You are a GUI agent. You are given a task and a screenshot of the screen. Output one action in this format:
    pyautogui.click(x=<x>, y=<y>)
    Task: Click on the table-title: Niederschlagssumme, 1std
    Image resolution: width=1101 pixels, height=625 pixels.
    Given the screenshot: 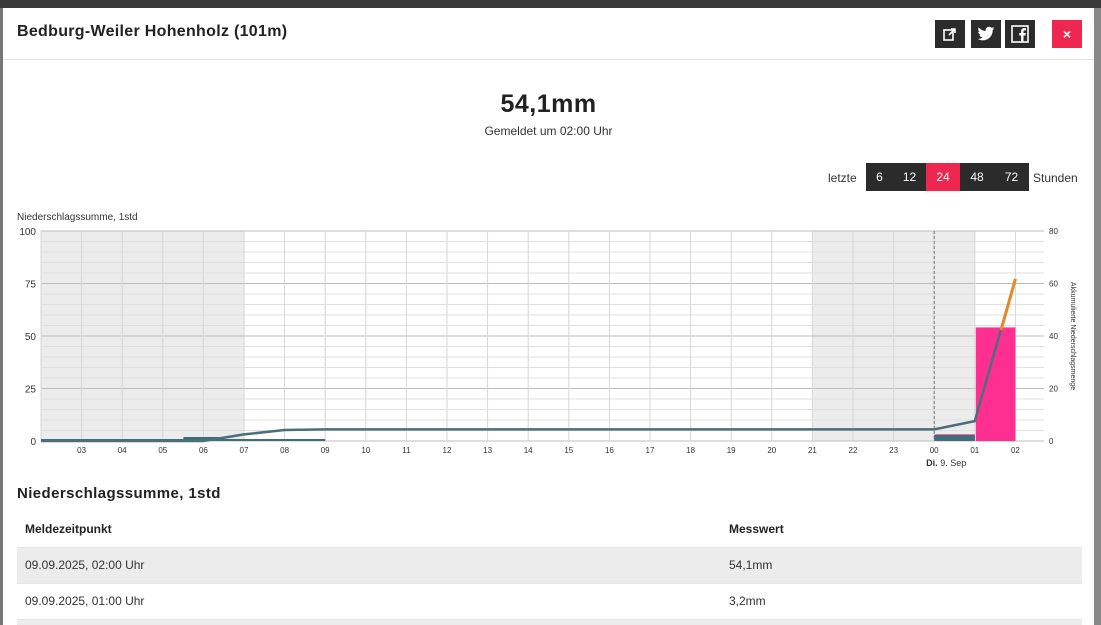 What is the action you would take?
    pyautogui.click(x=119, y=493)
    